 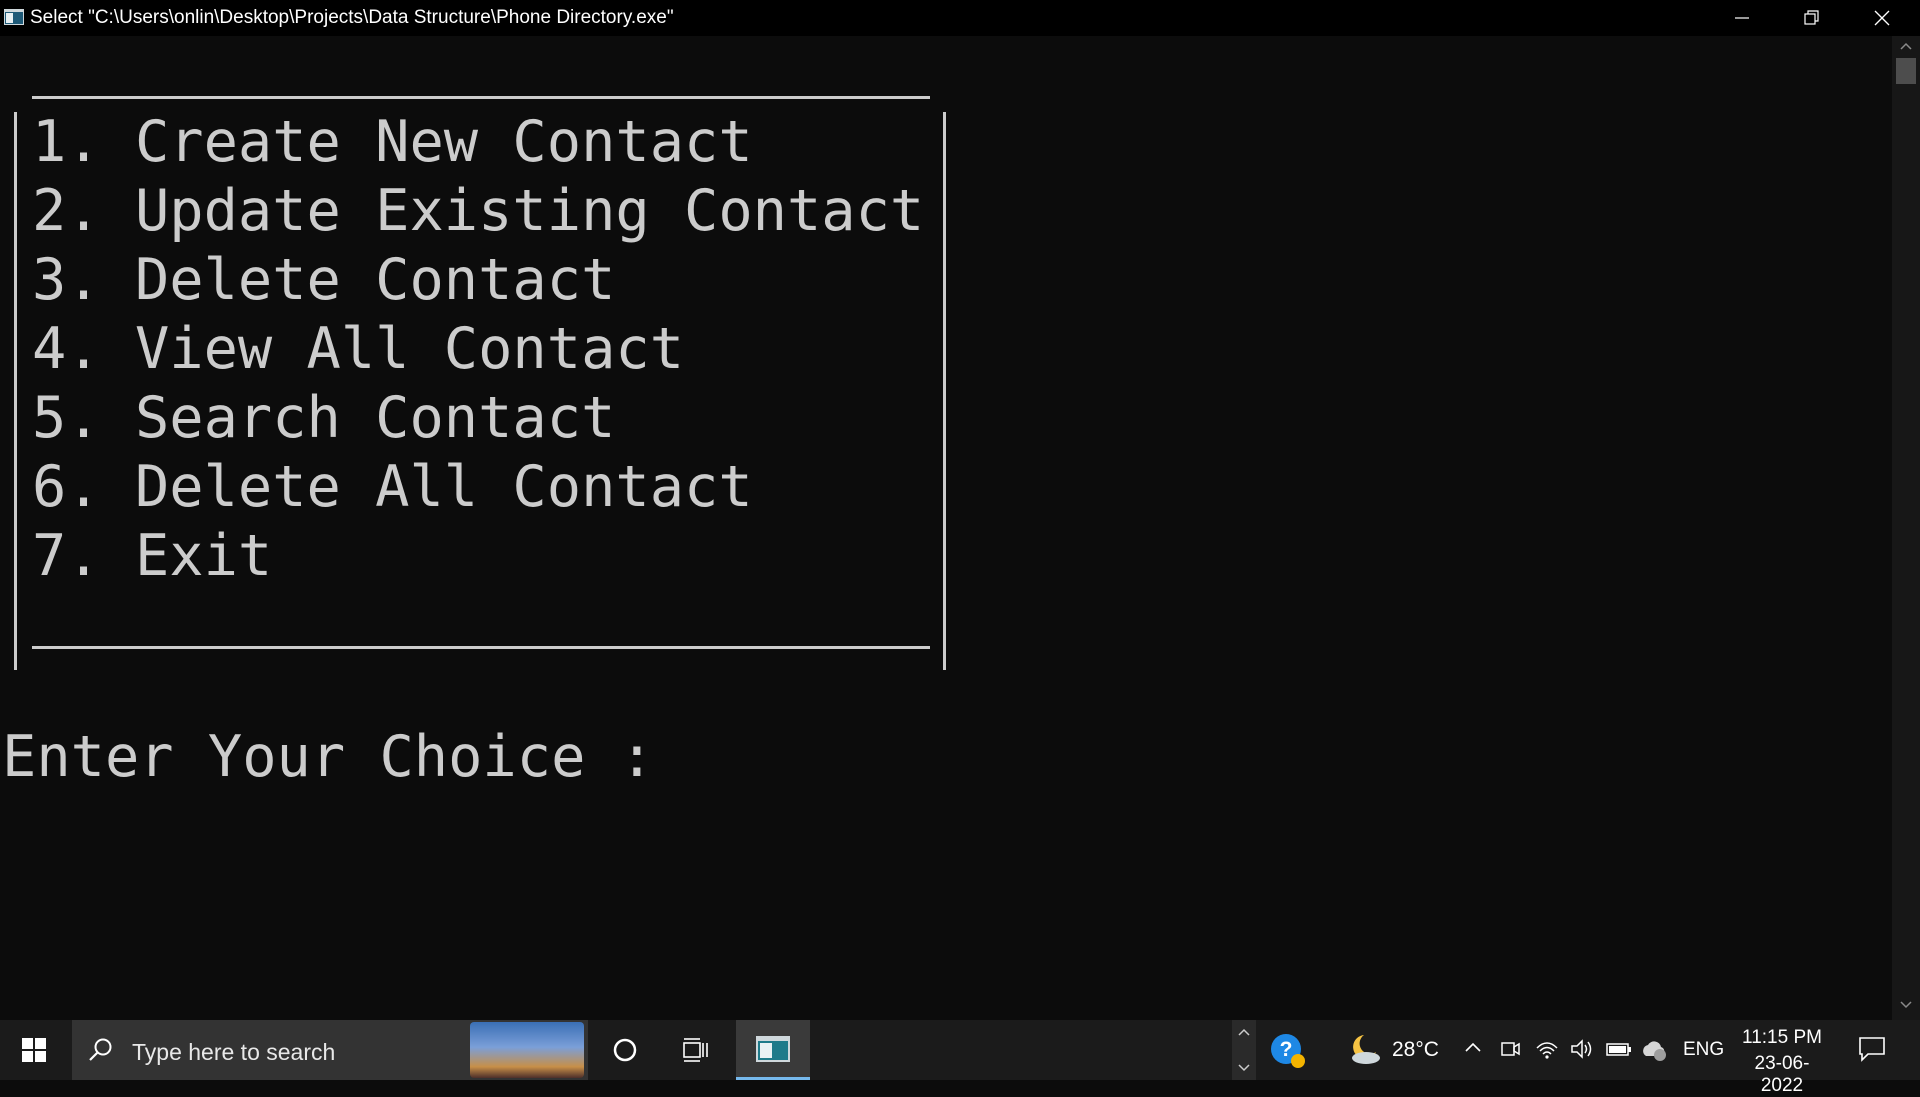 I want to click on volume-icon, so click(x=1582, y=1049).